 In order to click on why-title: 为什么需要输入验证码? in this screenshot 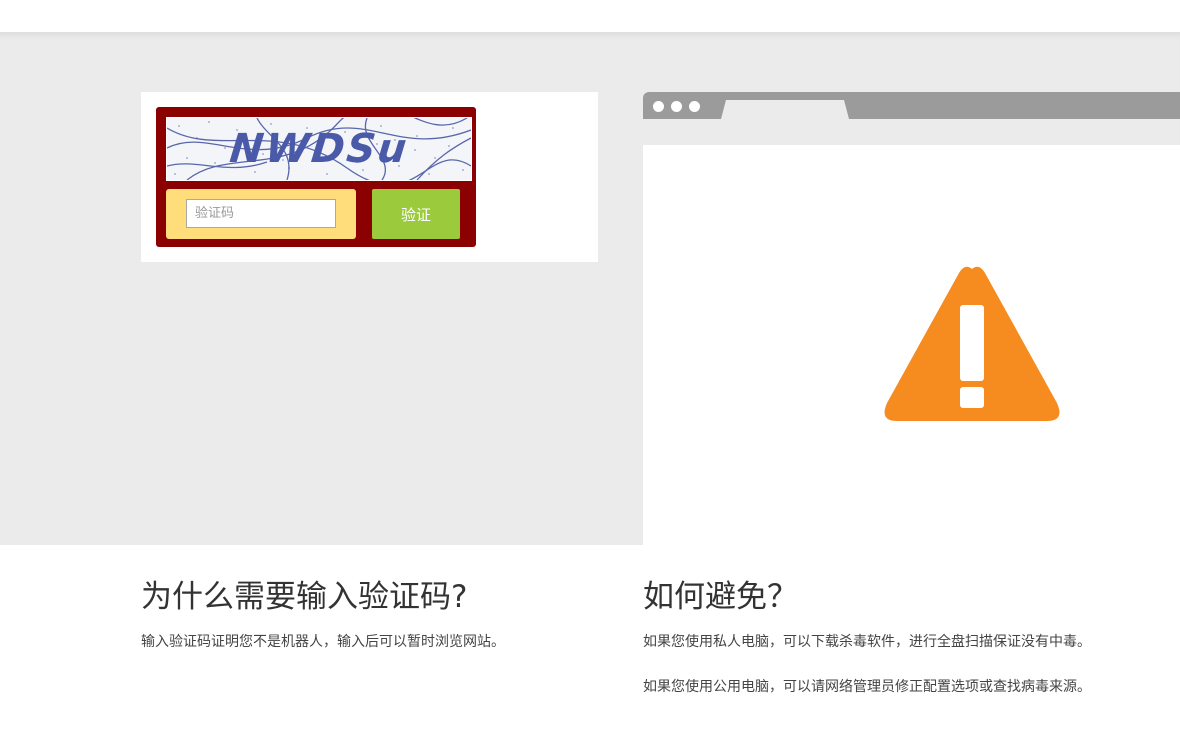, I will do `click(304, 597)`.